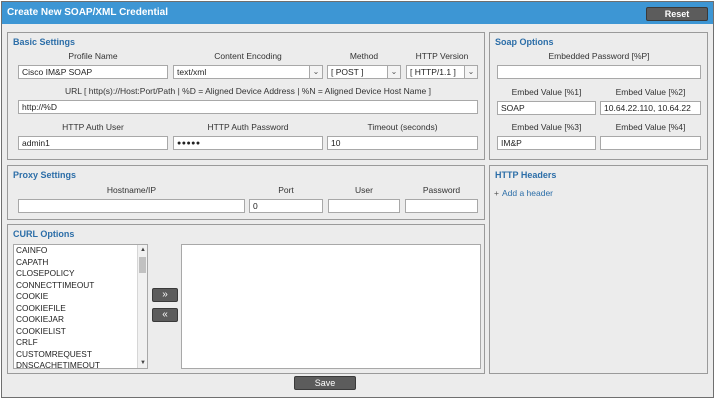  What do you see at coordinates (441, 206) in the screenshot?
I see `proxy-password-input` at bounding box center [441, 206].